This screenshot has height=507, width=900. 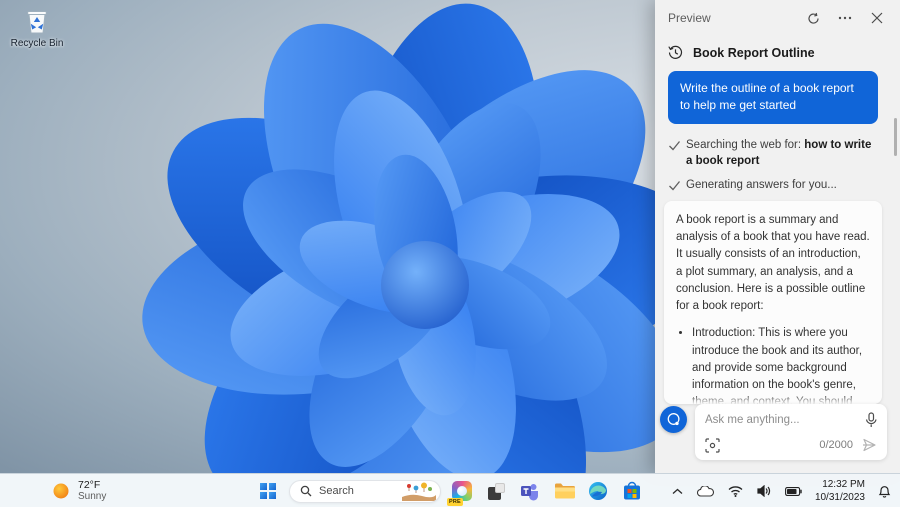 I want to click on speaker-icon, so click(x=764, y=491).